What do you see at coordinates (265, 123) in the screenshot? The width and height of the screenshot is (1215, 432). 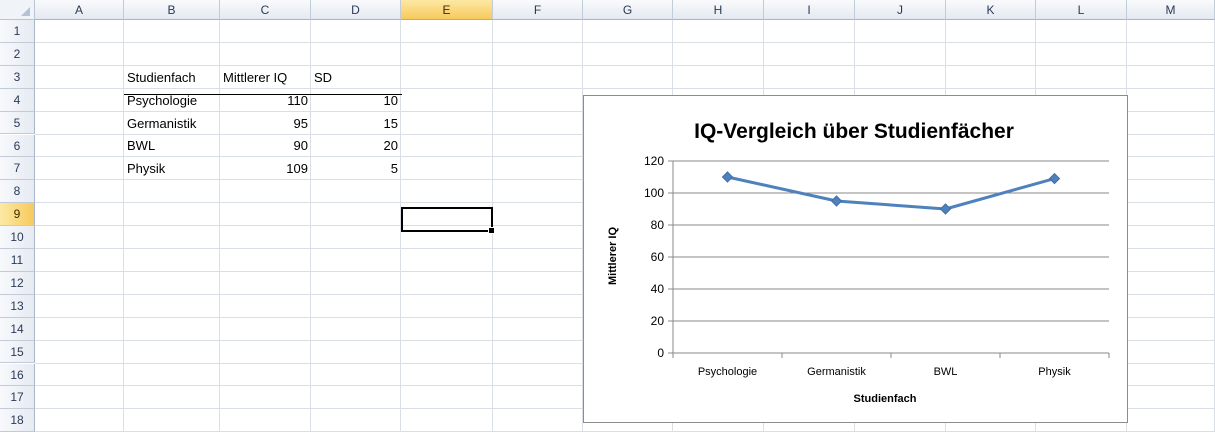 I see `table-cell: 95` at bounding box center [265, 123].